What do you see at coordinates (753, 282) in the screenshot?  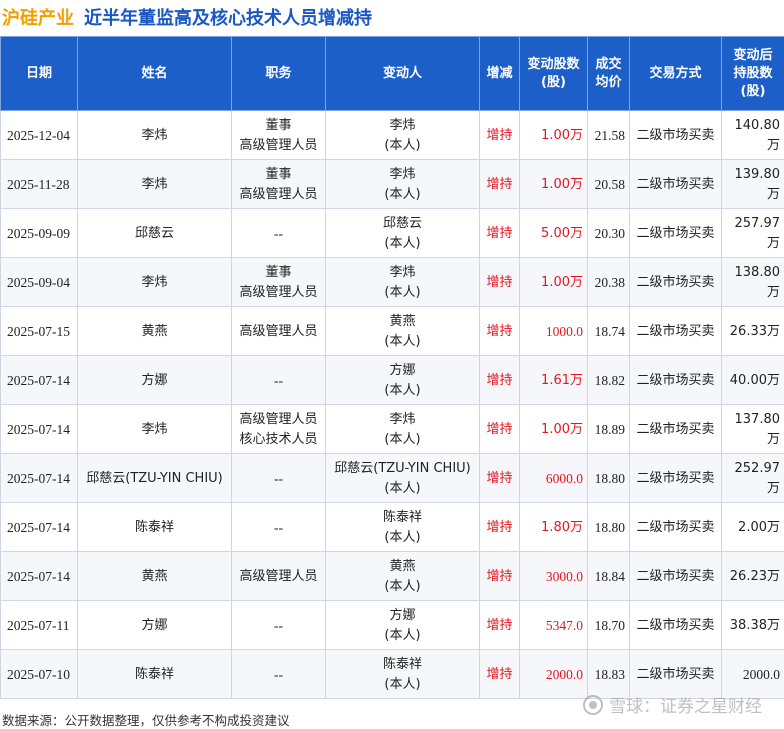 I see `cell-holdings-after: 138.80万` at bounding box center [753, 282].